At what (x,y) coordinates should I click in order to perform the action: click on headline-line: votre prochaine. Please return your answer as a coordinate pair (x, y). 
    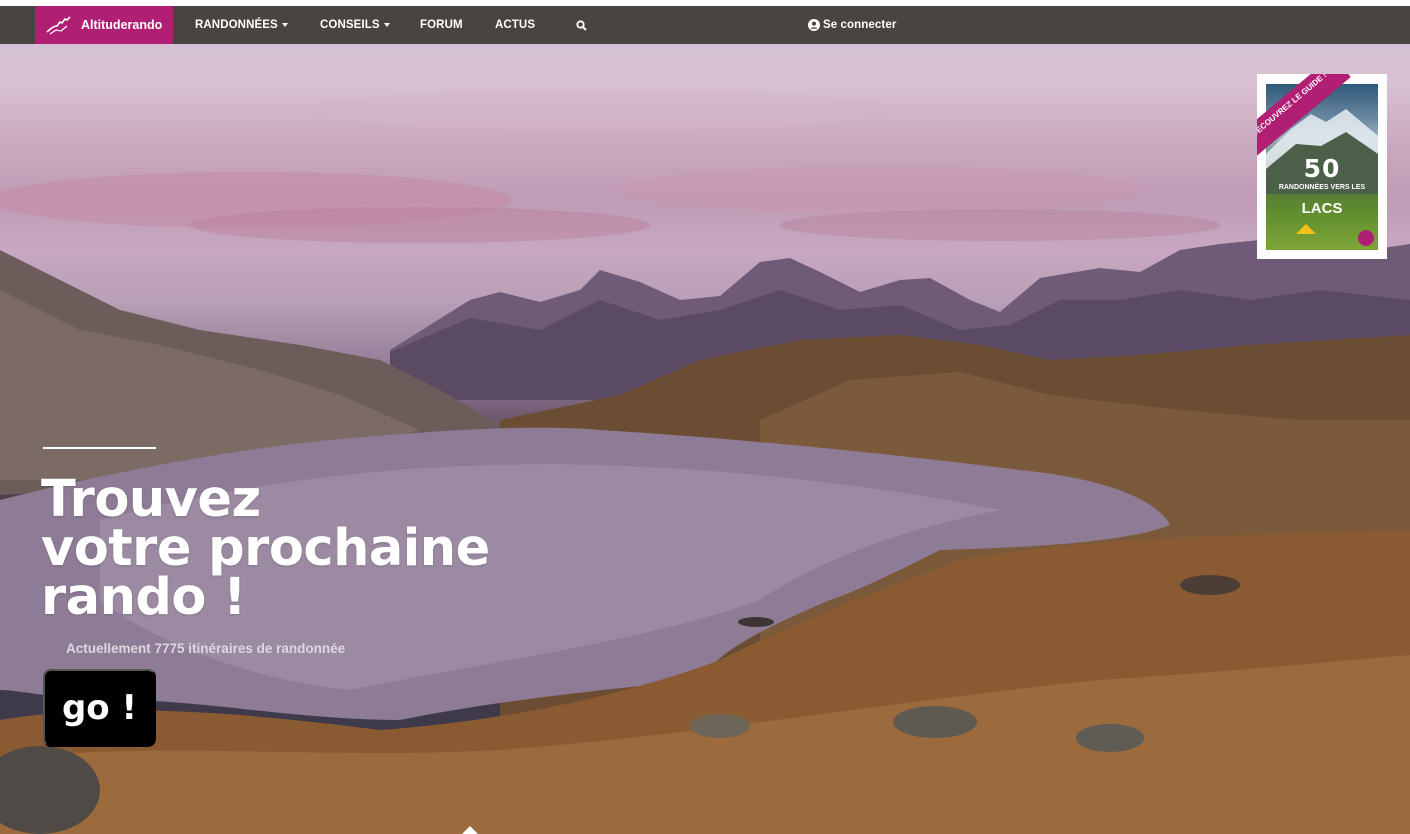
    Looking at the image, I should click on (265, 548).